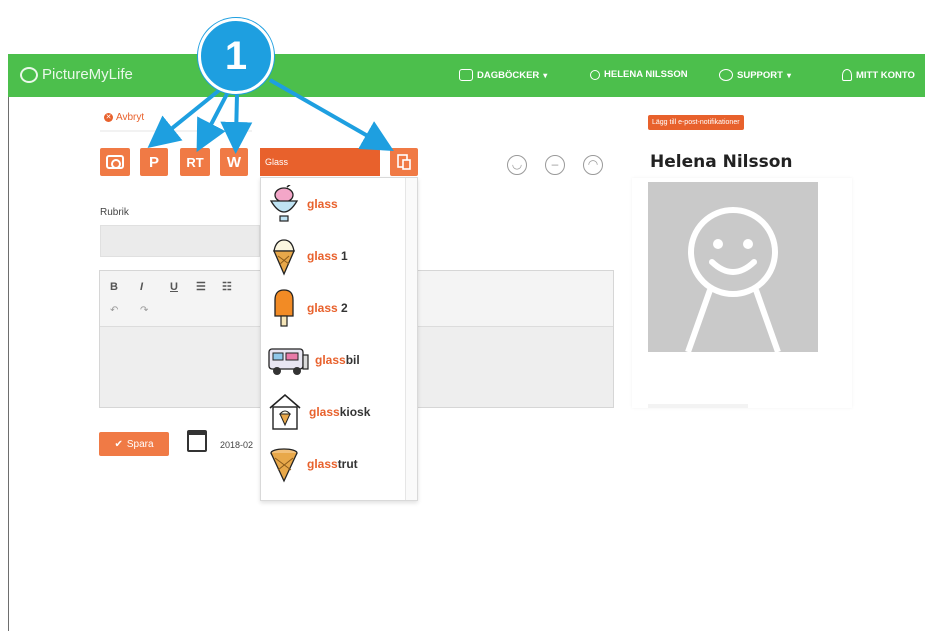 This screenshot has height=631, width=925. Describe the element at coordinates (721, 162) in the screenshot. I see `profile-name: Helena Nilsson` at that location.